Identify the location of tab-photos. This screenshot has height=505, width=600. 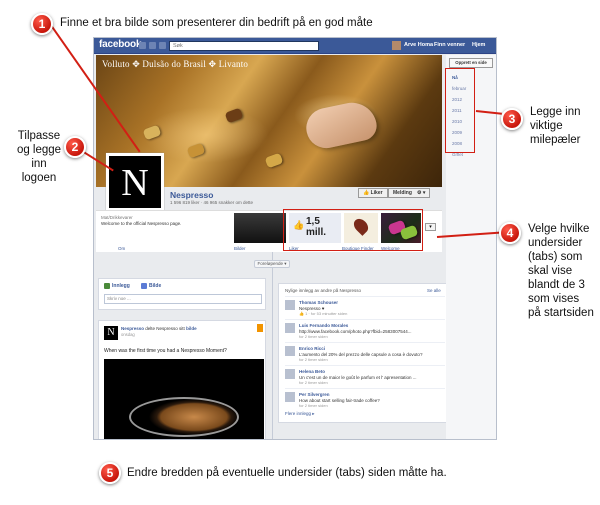
(260, 228).